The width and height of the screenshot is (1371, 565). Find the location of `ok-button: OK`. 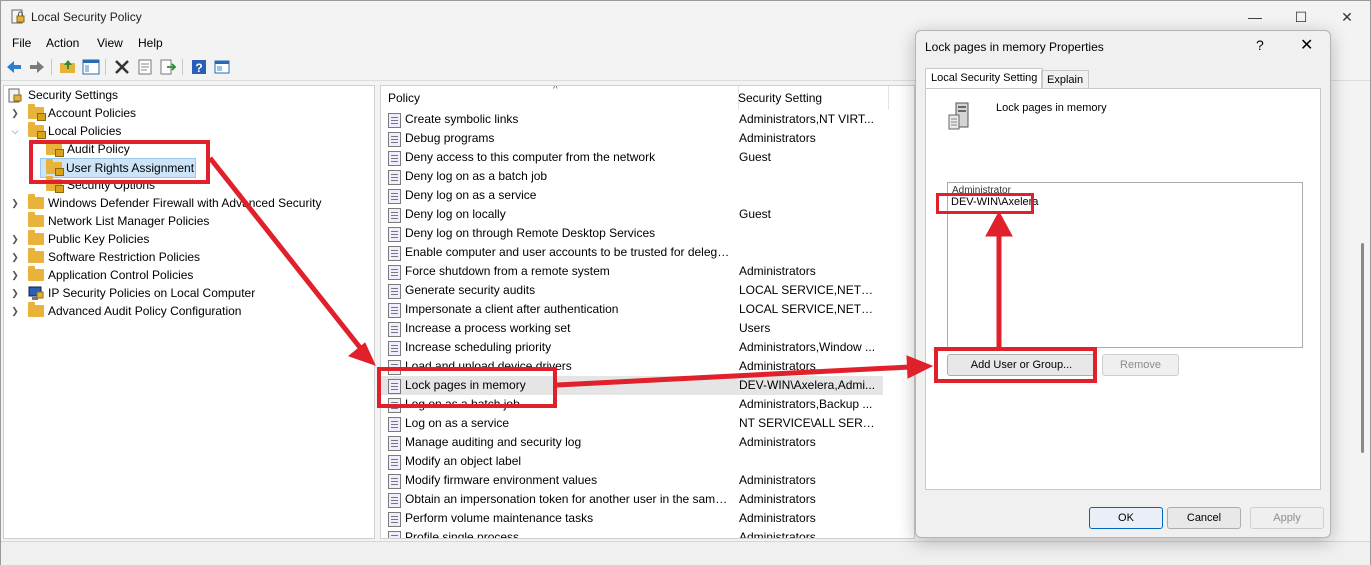

ok-button: OK is located at coordinates (1126, 518).